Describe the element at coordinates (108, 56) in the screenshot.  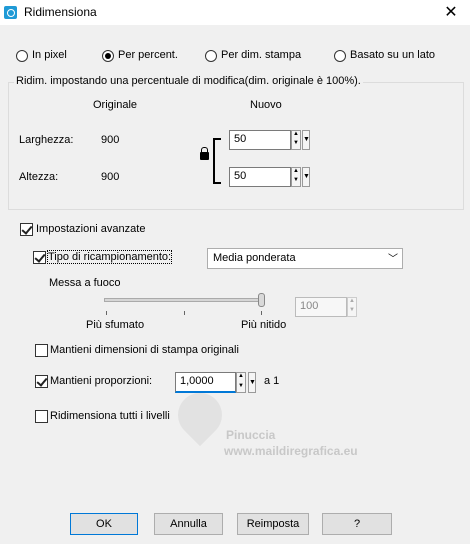
I see `radio-per-percent` at that location.